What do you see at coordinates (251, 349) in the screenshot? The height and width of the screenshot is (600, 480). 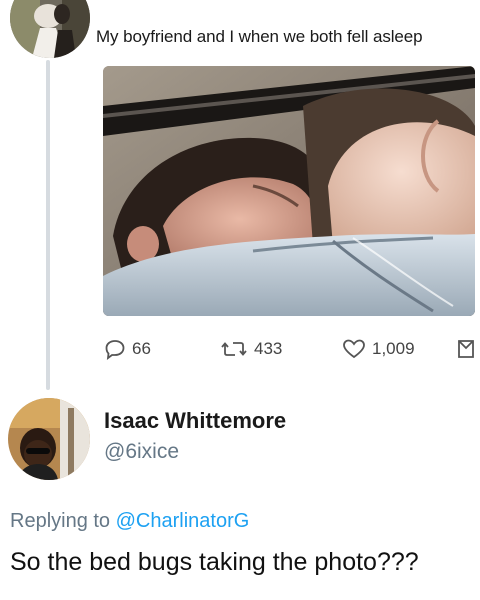 I see `retweet-action: 433` at bounding box center [251, 349].